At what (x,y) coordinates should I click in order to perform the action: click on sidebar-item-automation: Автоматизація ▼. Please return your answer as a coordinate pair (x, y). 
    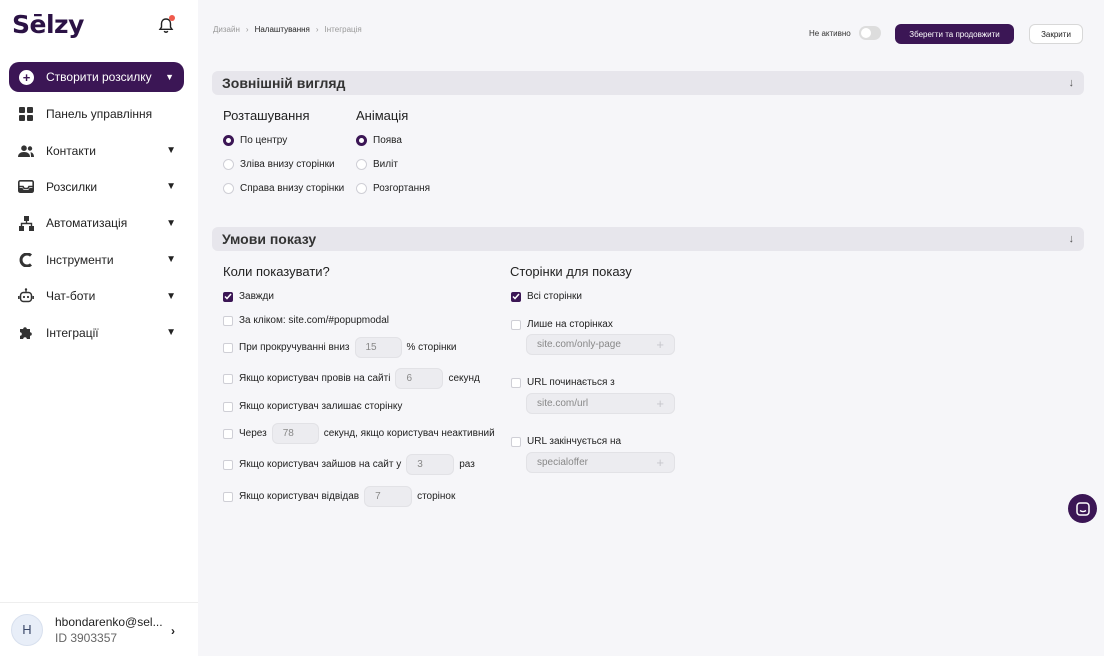
    Looking at the image, I should click on (99, 223).